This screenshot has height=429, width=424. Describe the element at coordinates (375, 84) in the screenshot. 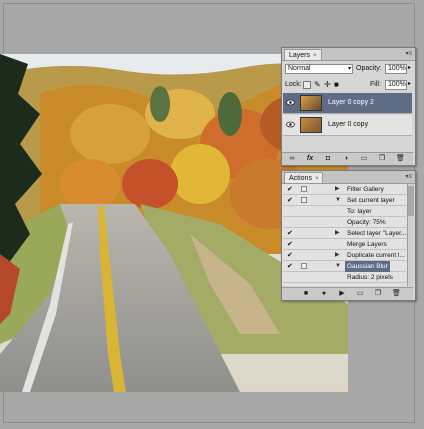

I see `fill-label: Fill:` at that location.